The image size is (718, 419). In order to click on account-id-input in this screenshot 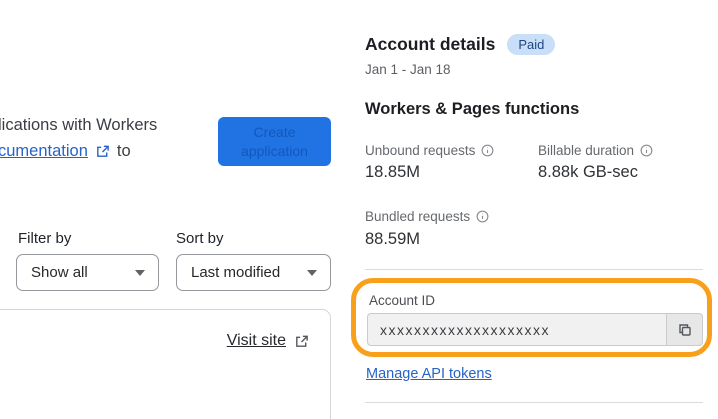, I will do `click(516, 329)`.